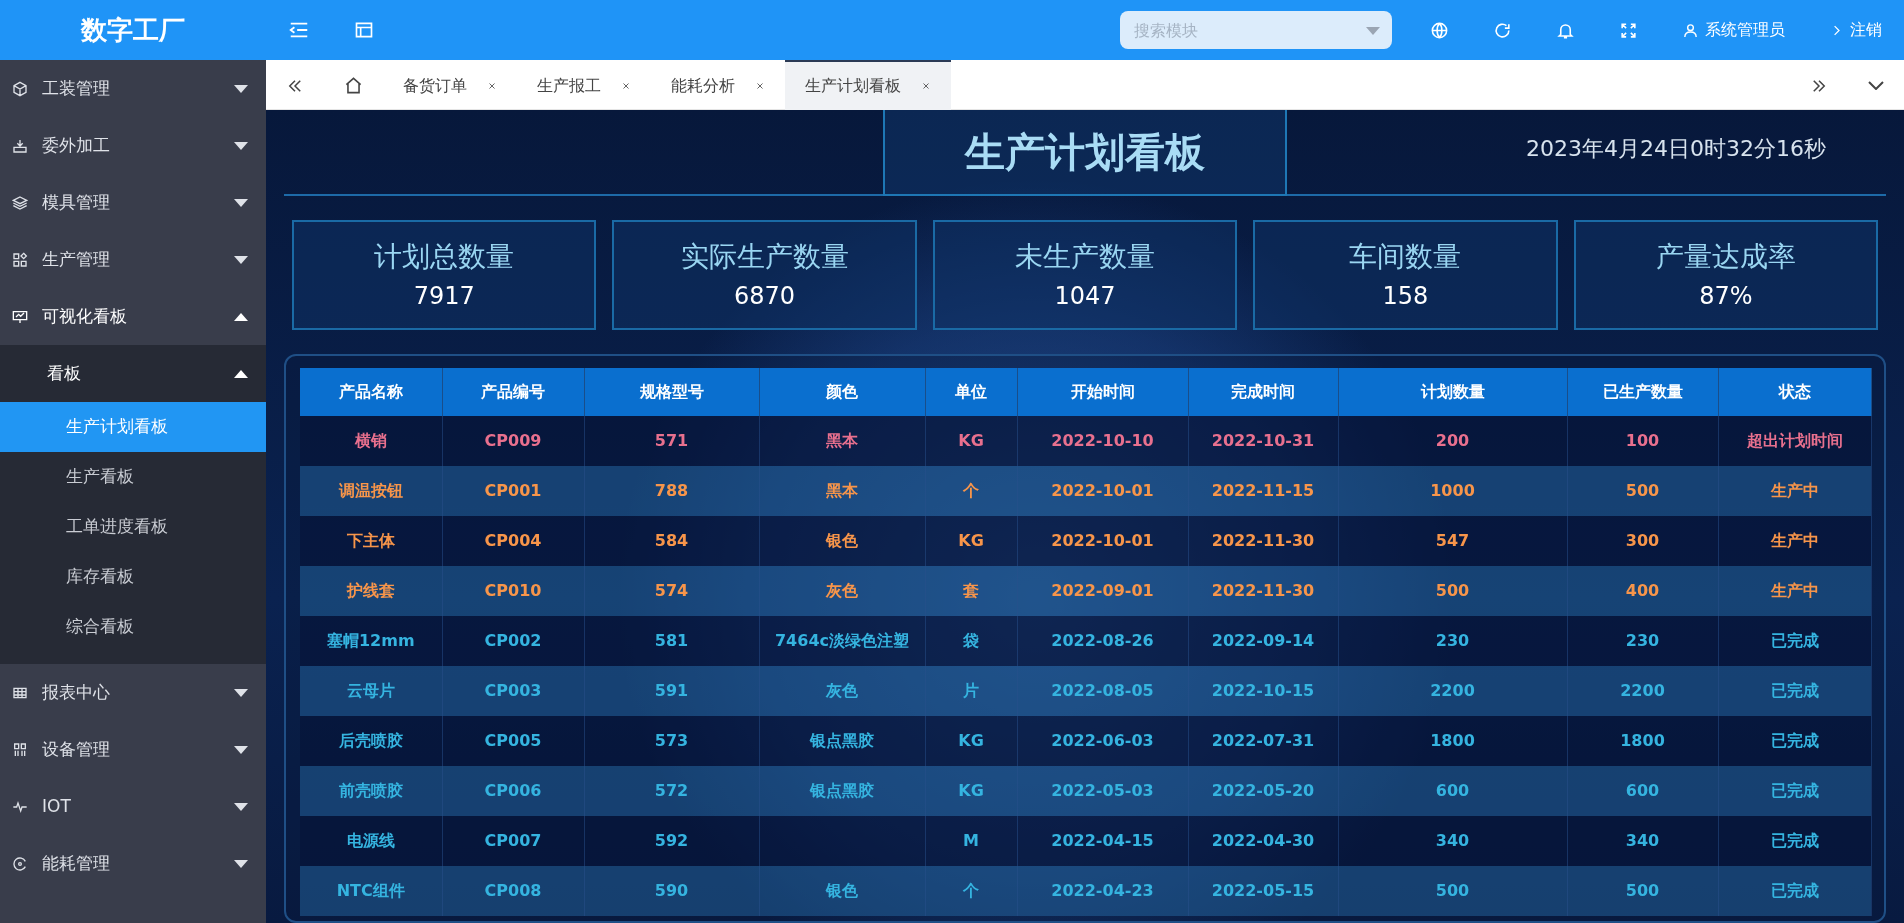  What do you see at coordinates (1263, 590) in the screenshot?
I see `table-cell: 2022-11-30` at bounding box center [1263, 590].